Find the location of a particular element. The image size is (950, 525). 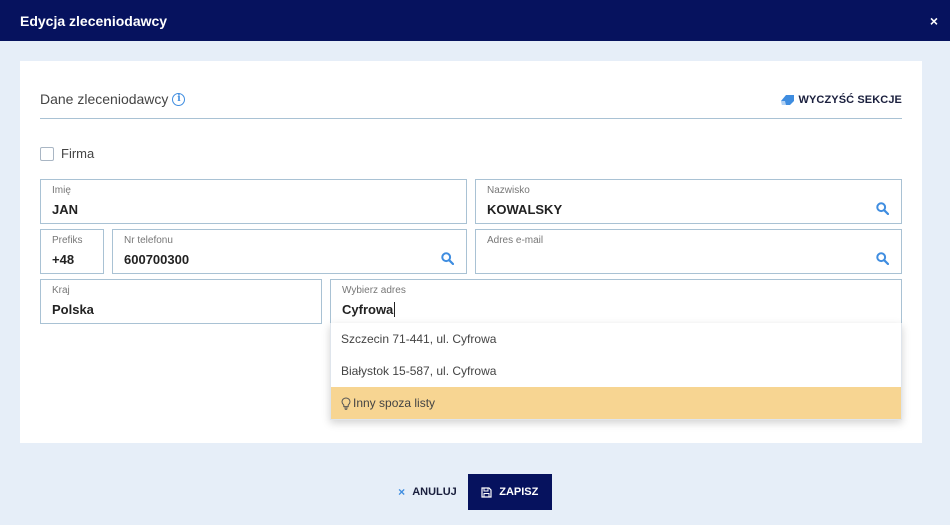

cancel-button: × ANULUJ is located at coordinates (427, 492).